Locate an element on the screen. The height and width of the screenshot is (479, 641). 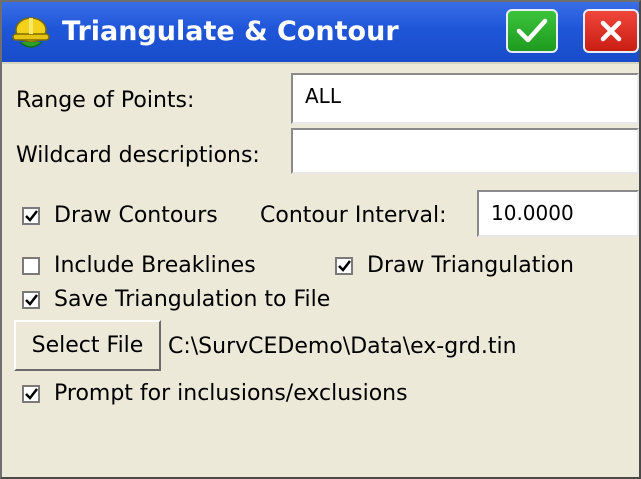
ok-button is located at coordinates (532, 31).